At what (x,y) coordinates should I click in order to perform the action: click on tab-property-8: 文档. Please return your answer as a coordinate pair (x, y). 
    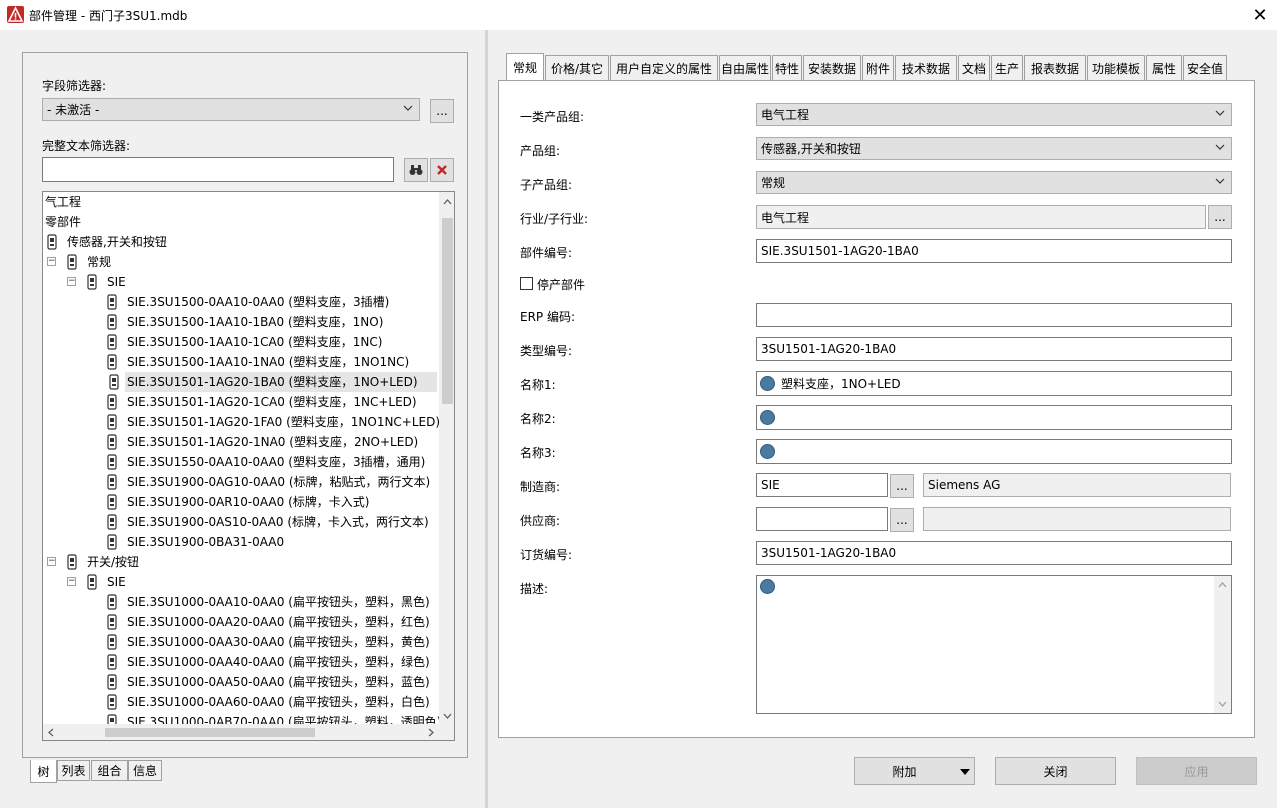
    Looking at the image, I should click on (974, 67).